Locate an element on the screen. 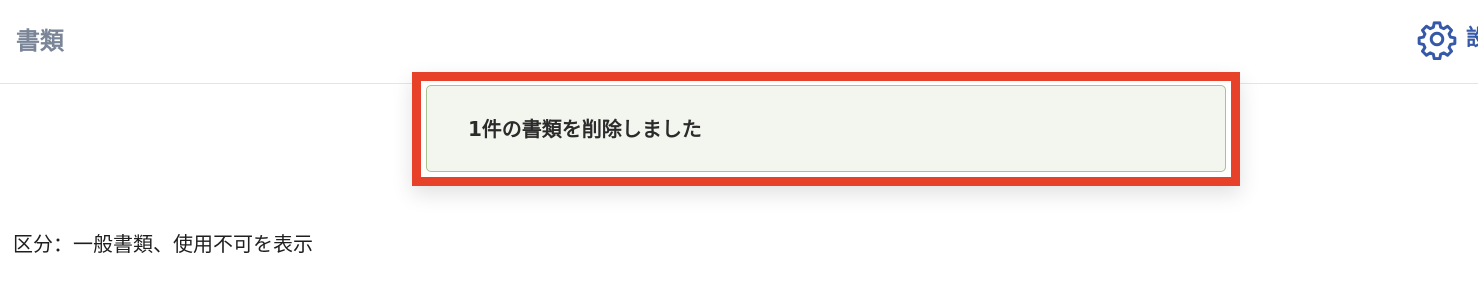 The height and width of the screenshot is (302, 1478). page-title: 書類 is located at coordinates (40, 41).